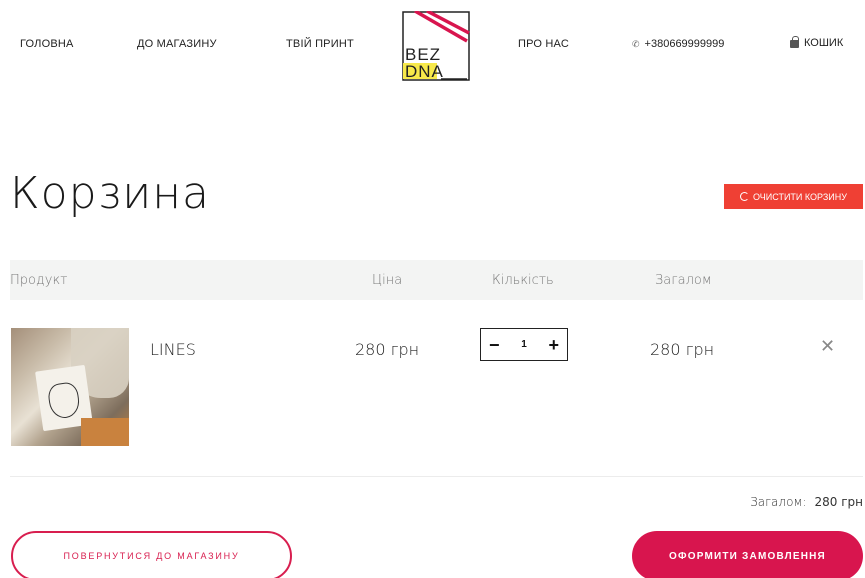 The image size is (865, 578). What do you see at coordinates (684, 44) in the screenshot?
I see `phone-number: +380669999999` at bounding box center [684, 44].